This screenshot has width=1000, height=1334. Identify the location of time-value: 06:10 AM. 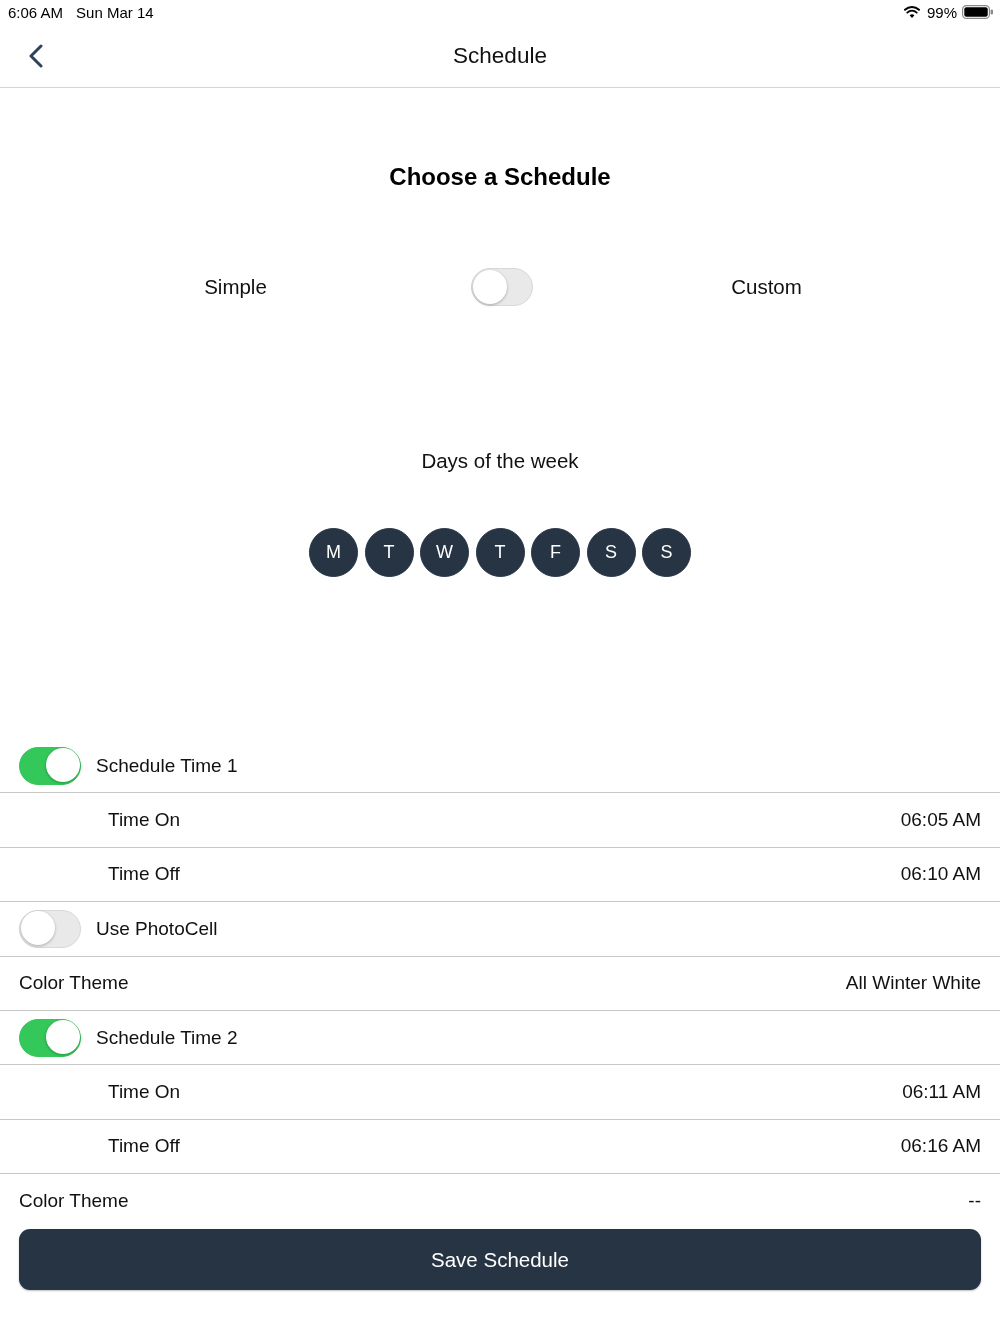
(940, 874).